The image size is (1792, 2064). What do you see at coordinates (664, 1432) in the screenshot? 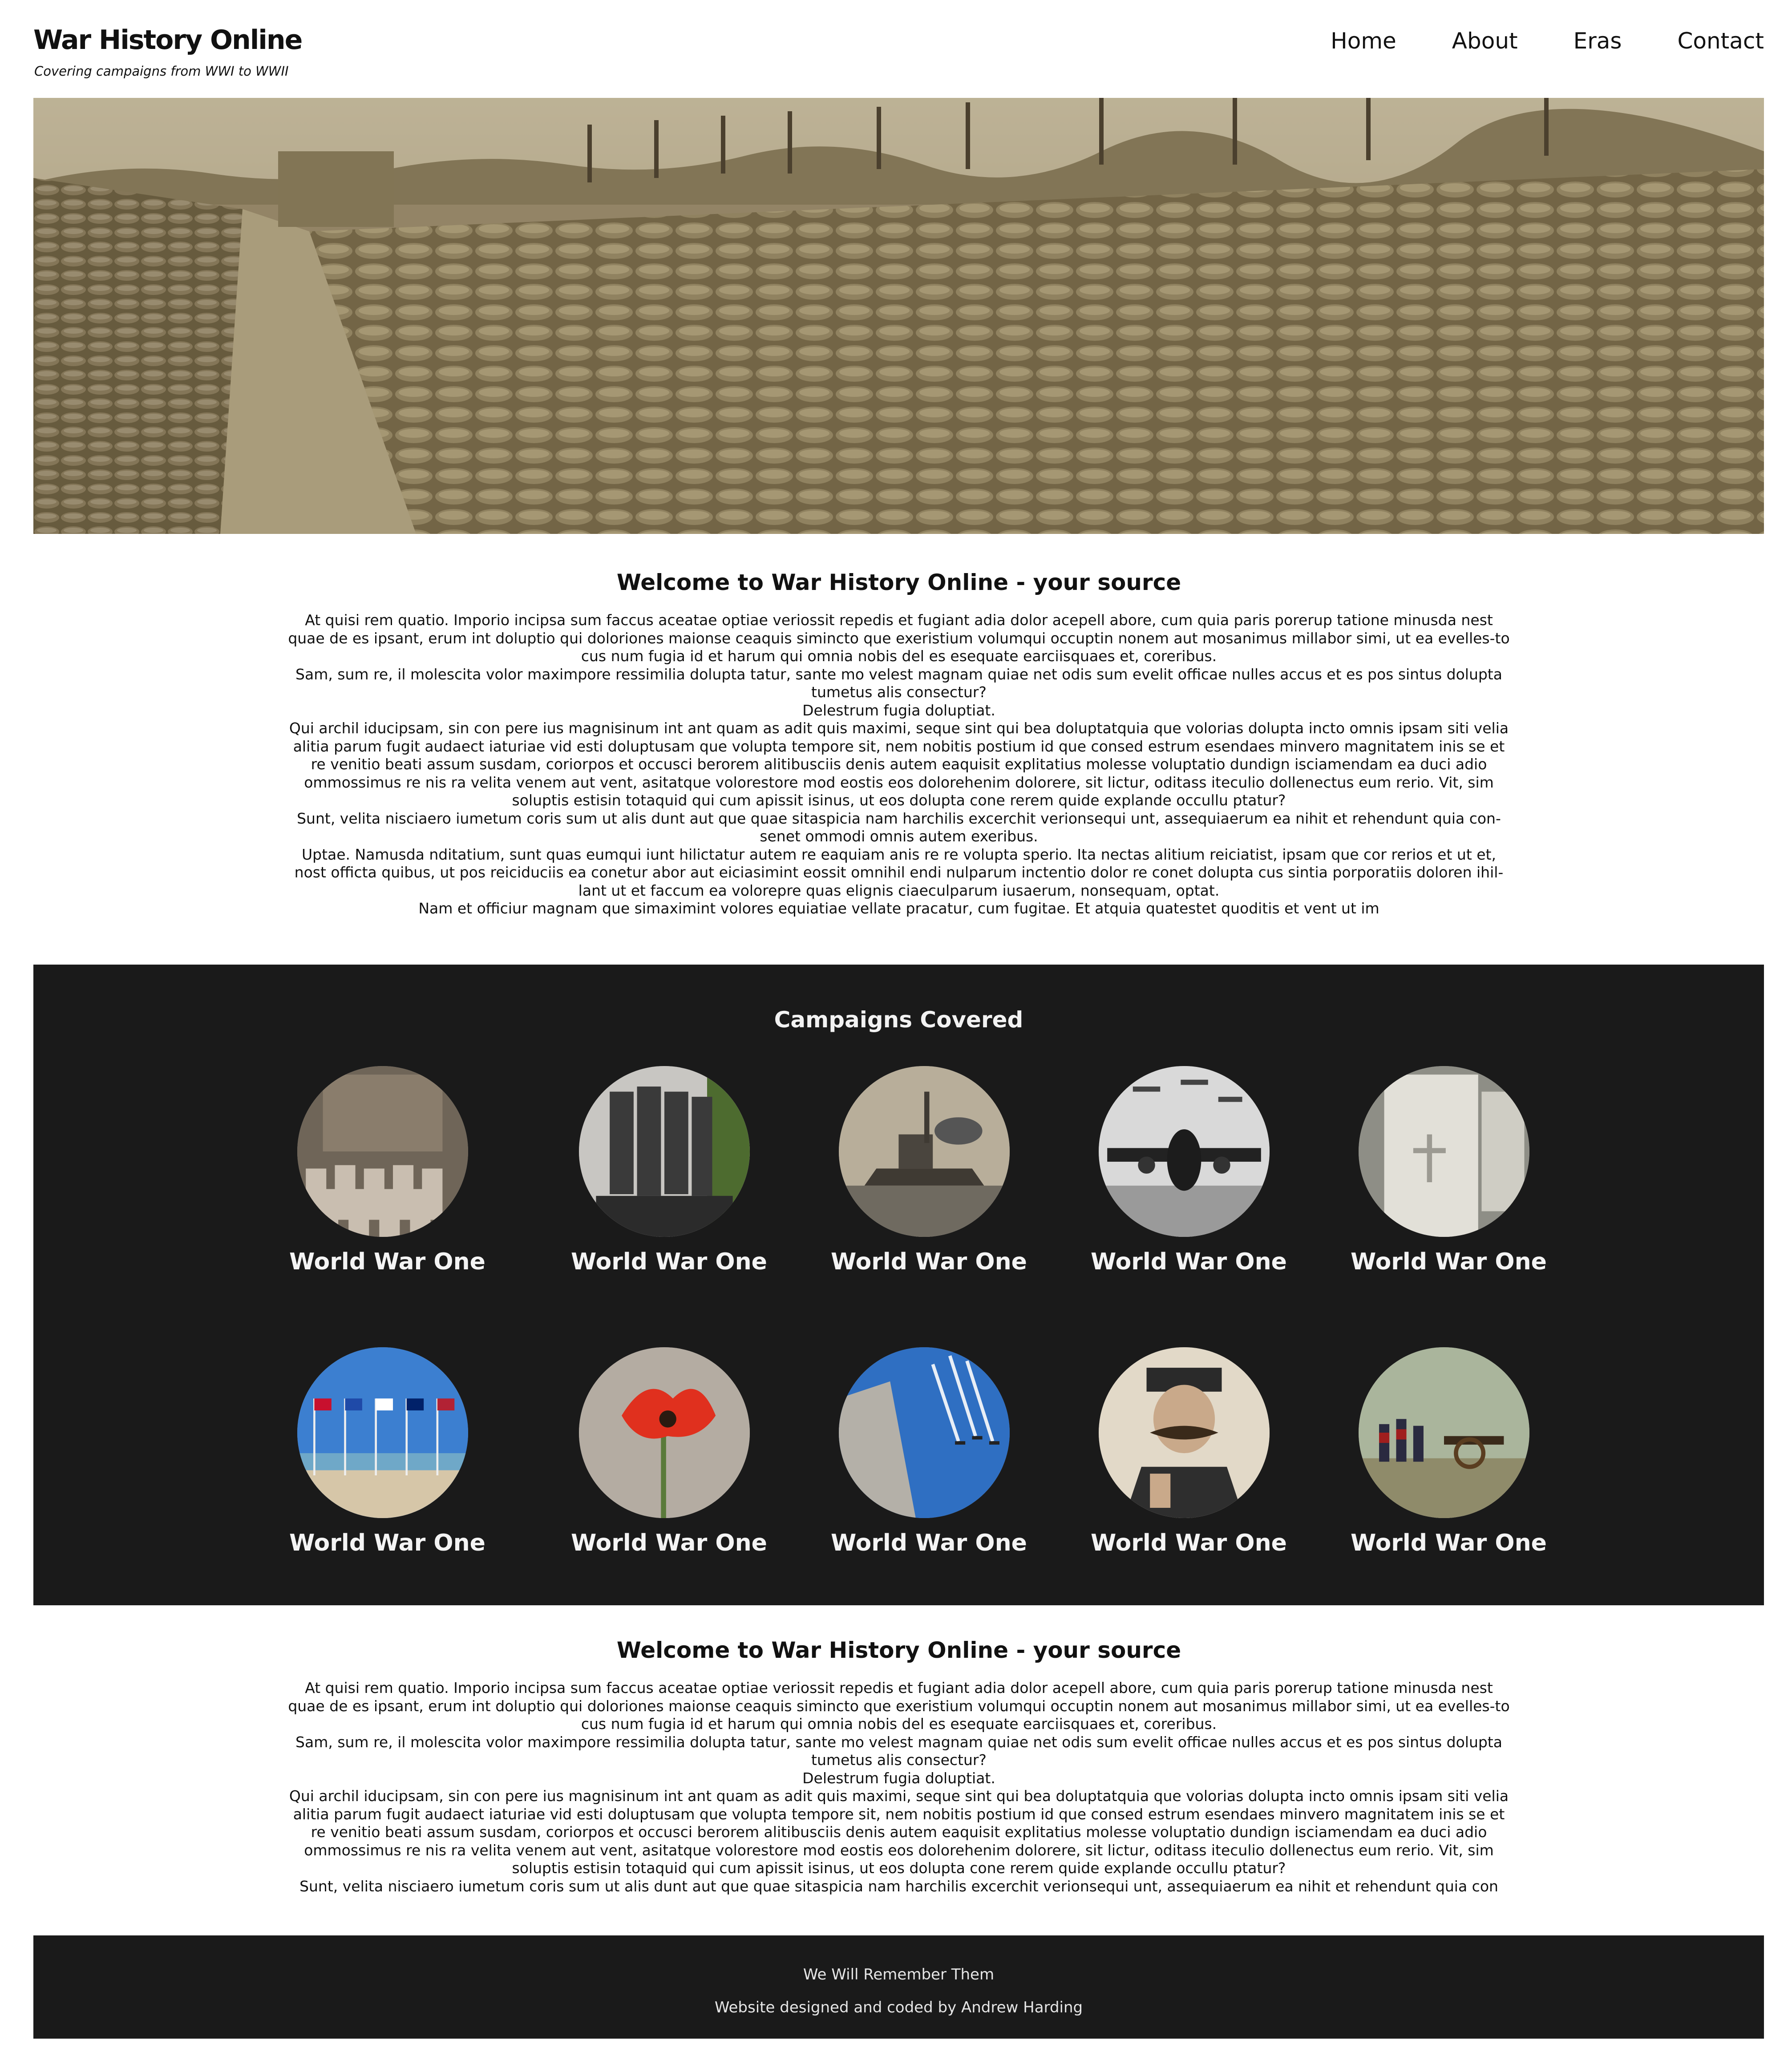
I see `poppy-image` at bounding box center [664, 1432].